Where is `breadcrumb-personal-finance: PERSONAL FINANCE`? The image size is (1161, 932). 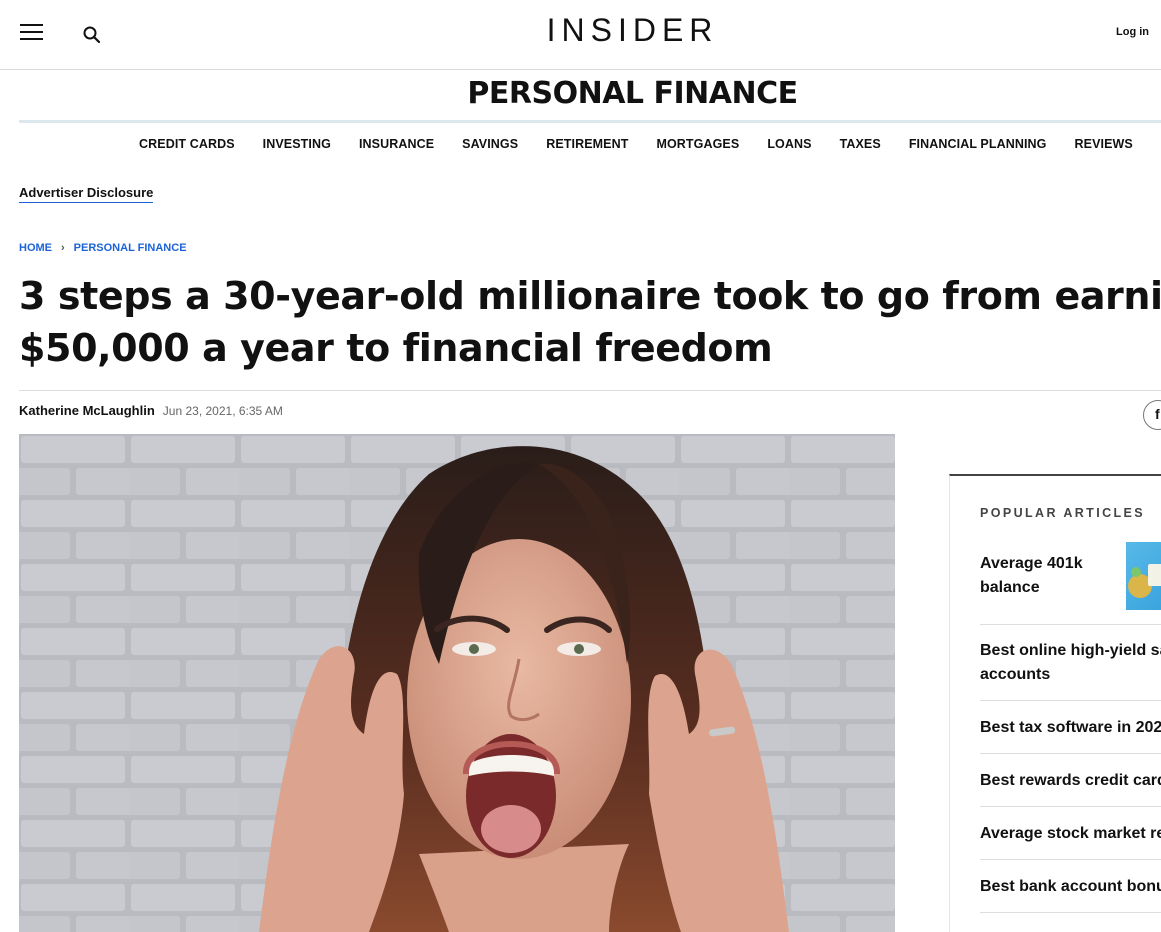
breadcrumb-personal-finance: PERSONAL FINANCE is located at coordinates (130, 248).